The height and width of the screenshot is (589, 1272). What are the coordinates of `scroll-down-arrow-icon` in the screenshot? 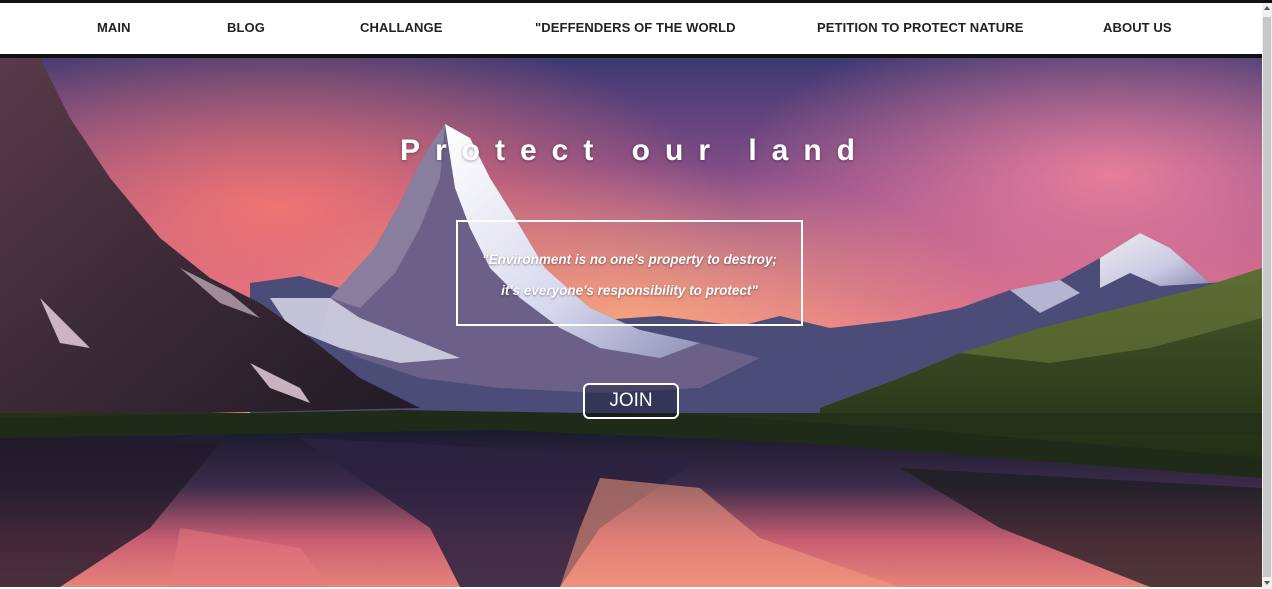 It's located at (1267, 583).